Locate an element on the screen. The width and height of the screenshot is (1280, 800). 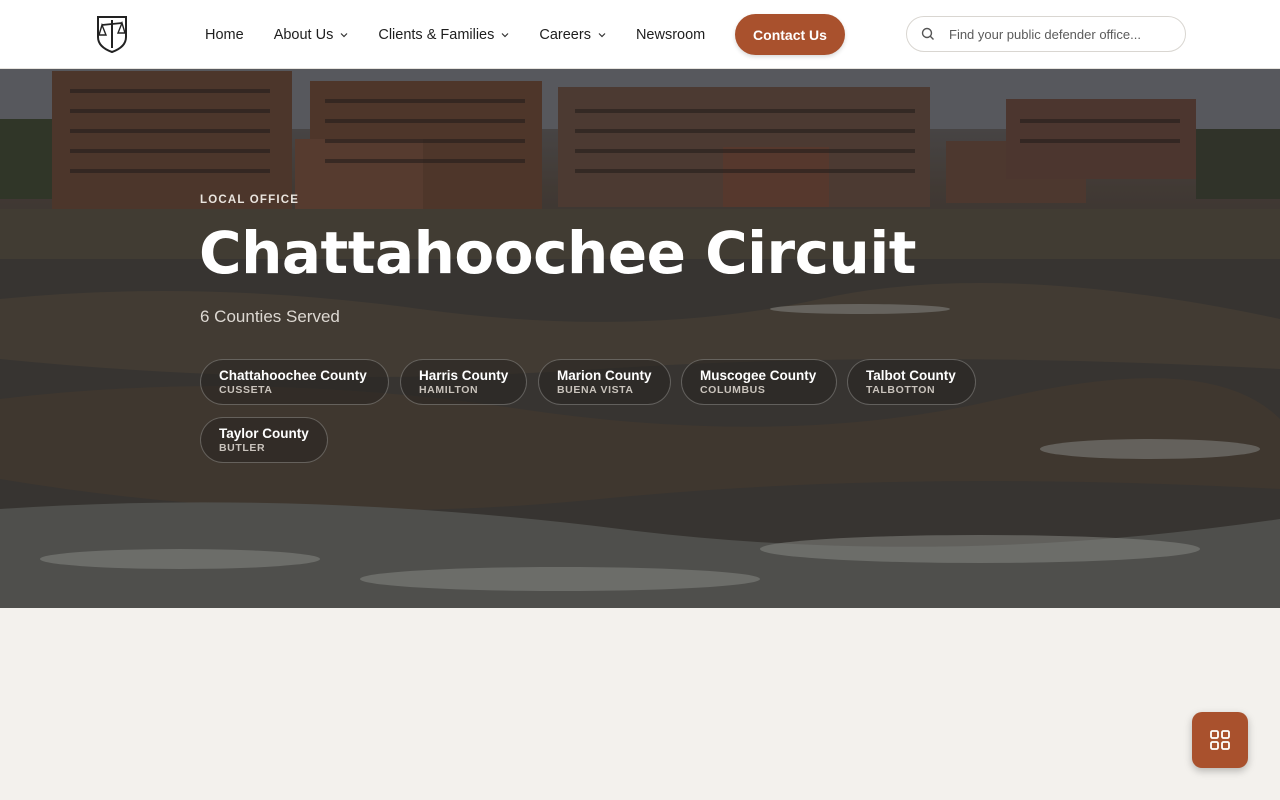
nav-careers-label: Careers is located at coordinates (565, 34).